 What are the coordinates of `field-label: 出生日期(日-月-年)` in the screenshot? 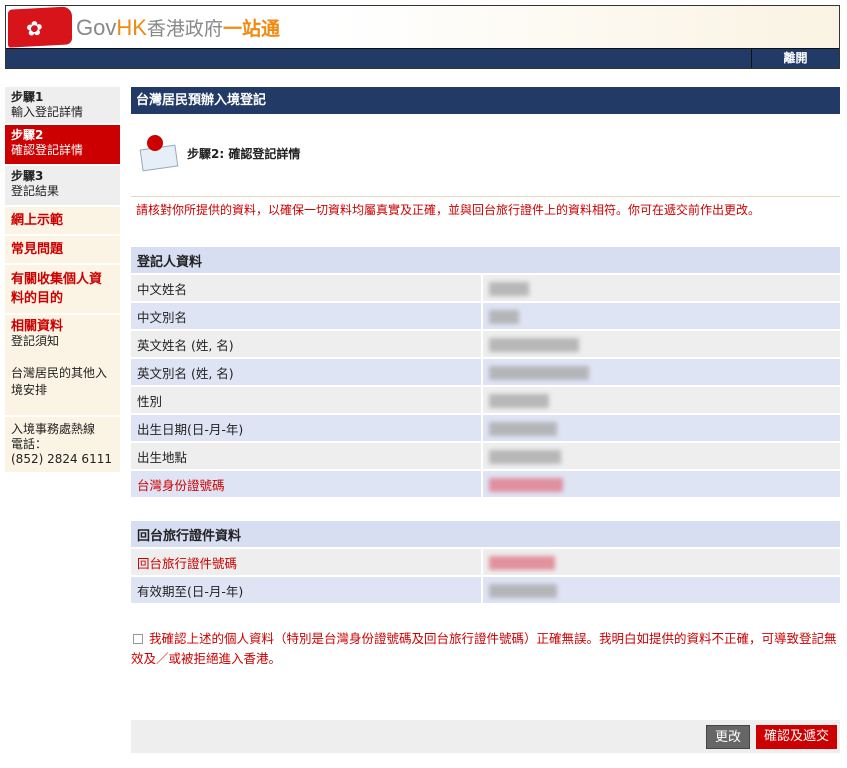 It's located at (307, 428).